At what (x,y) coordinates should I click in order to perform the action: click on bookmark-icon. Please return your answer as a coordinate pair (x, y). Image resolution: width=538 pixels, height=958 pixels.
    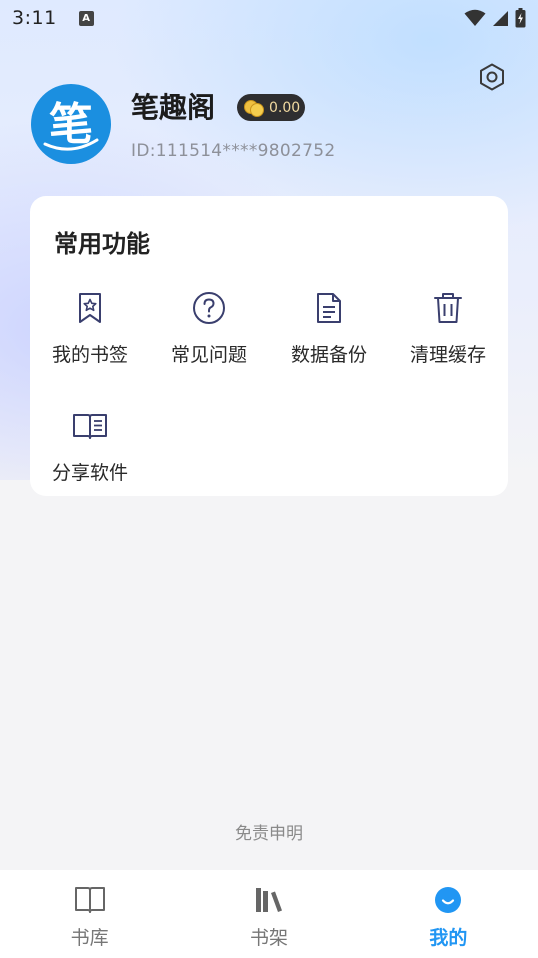
    Looking at the image, I should click on (90, 308).